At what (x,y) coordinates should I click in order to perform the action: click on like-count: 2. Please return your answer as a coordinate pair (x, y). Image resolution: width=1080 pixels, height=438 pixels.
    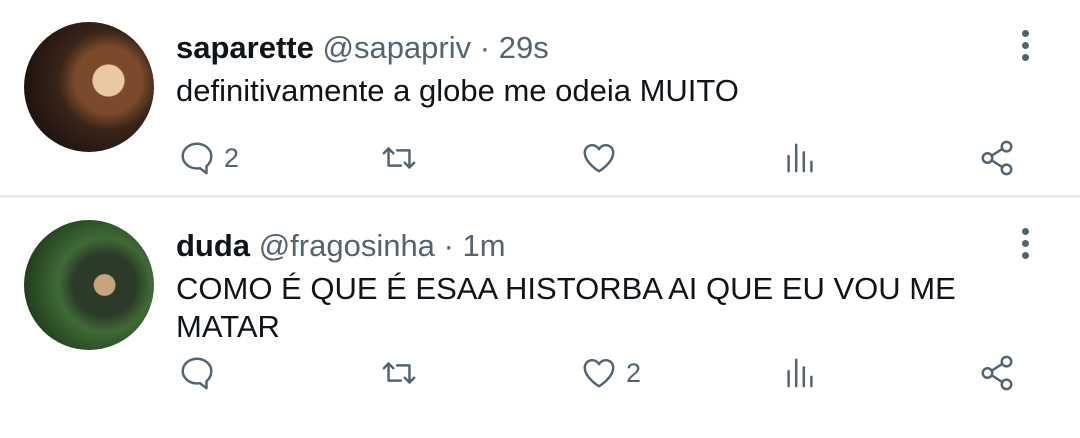
    Looking at the image, I should click on (634, 372).